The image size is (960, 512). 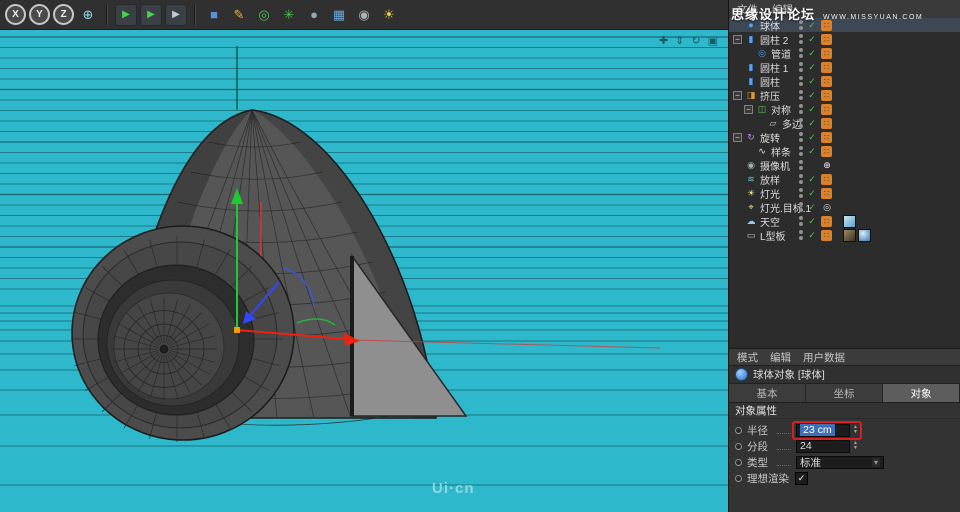 What do you see at coordinates (849, 221) in the screenshot?
I see `texture-thumb-sky` at bounding box center [849, 221].